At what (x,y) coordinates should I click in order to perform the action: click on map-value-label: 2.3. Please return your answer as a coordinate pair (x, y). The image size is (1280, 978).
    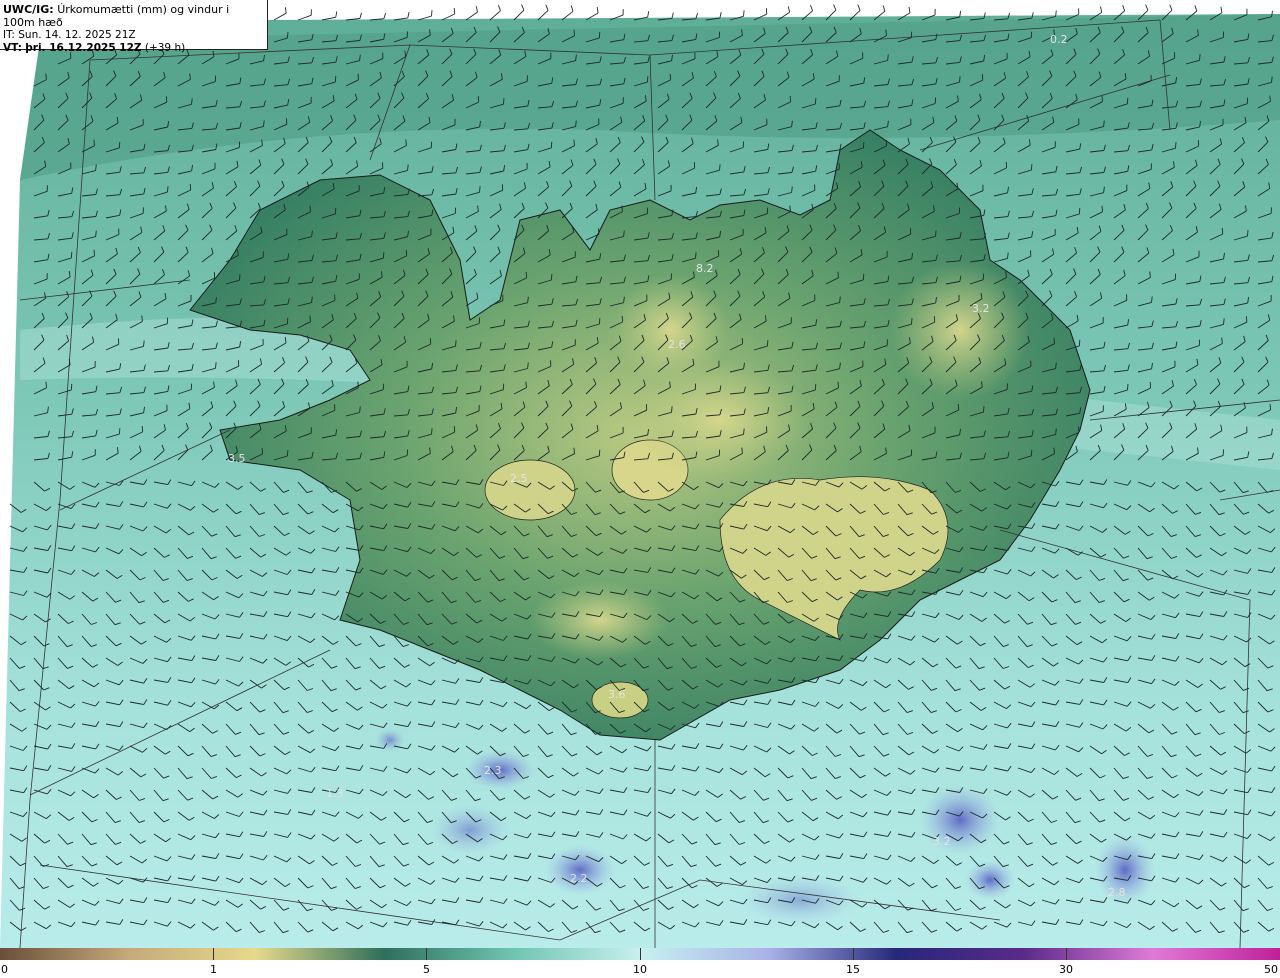
    Looking at the image, I should click on (493, 770).